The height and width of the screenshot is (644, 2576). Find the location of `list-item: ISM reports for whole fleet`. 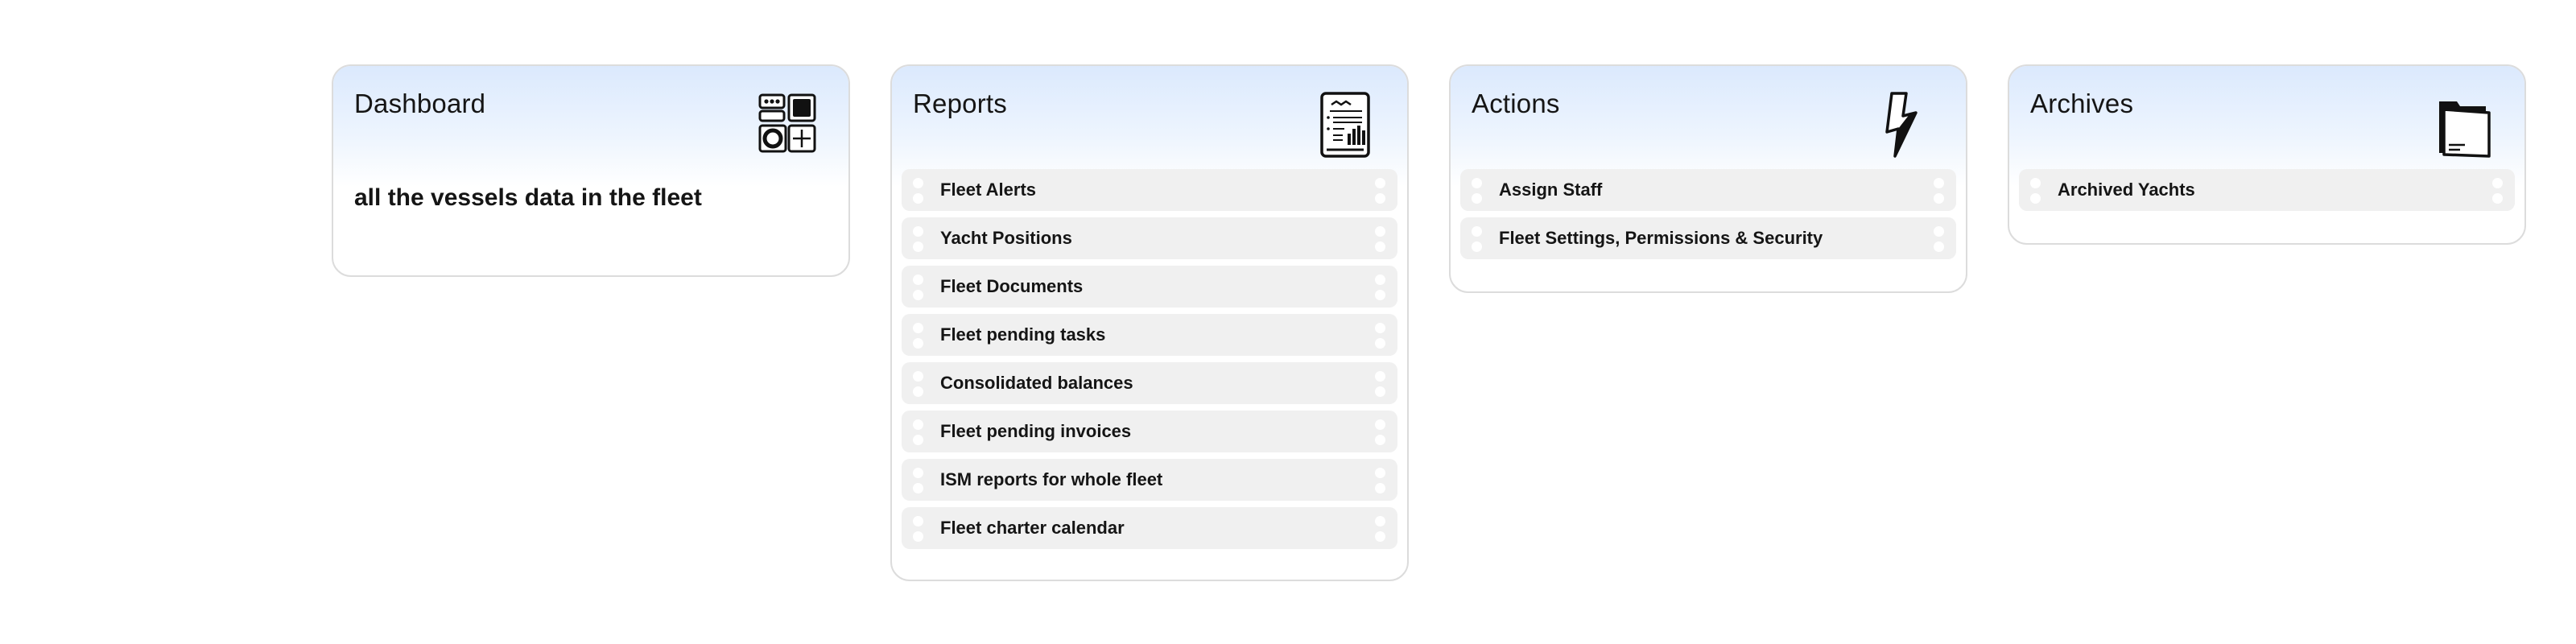

list-item: ISM reports for whole fleet is located at coordinates (1149, 480).